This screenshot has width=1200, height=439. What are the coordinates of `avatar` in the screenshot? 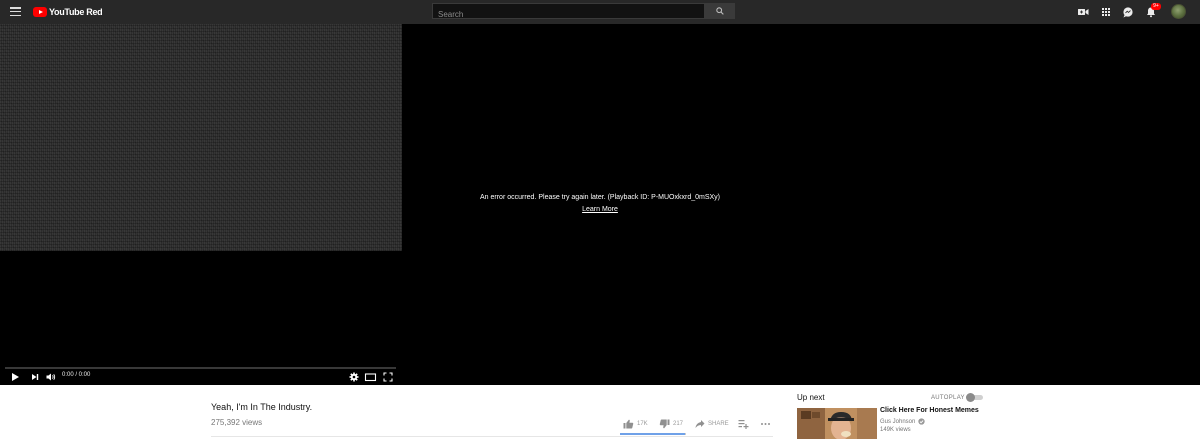 It's located at (1178, 11).